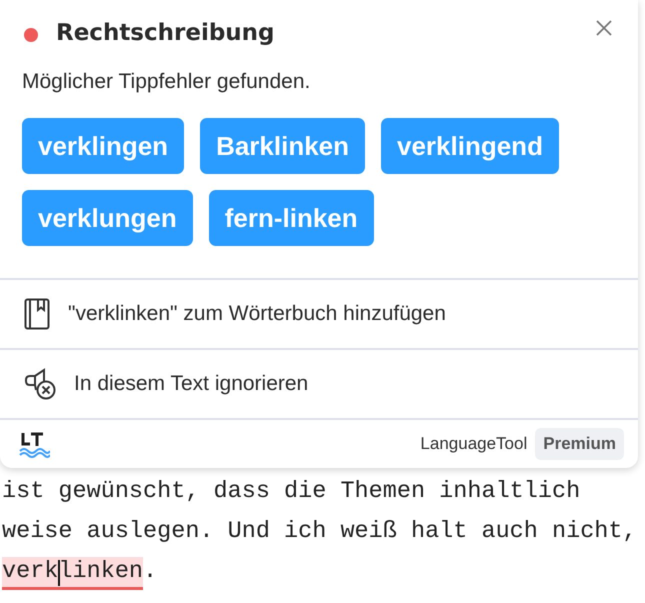  What do you see at coordinates (40, 384) in the screenshot?
I see `ignore-icon` at bounding box center [40, 384].